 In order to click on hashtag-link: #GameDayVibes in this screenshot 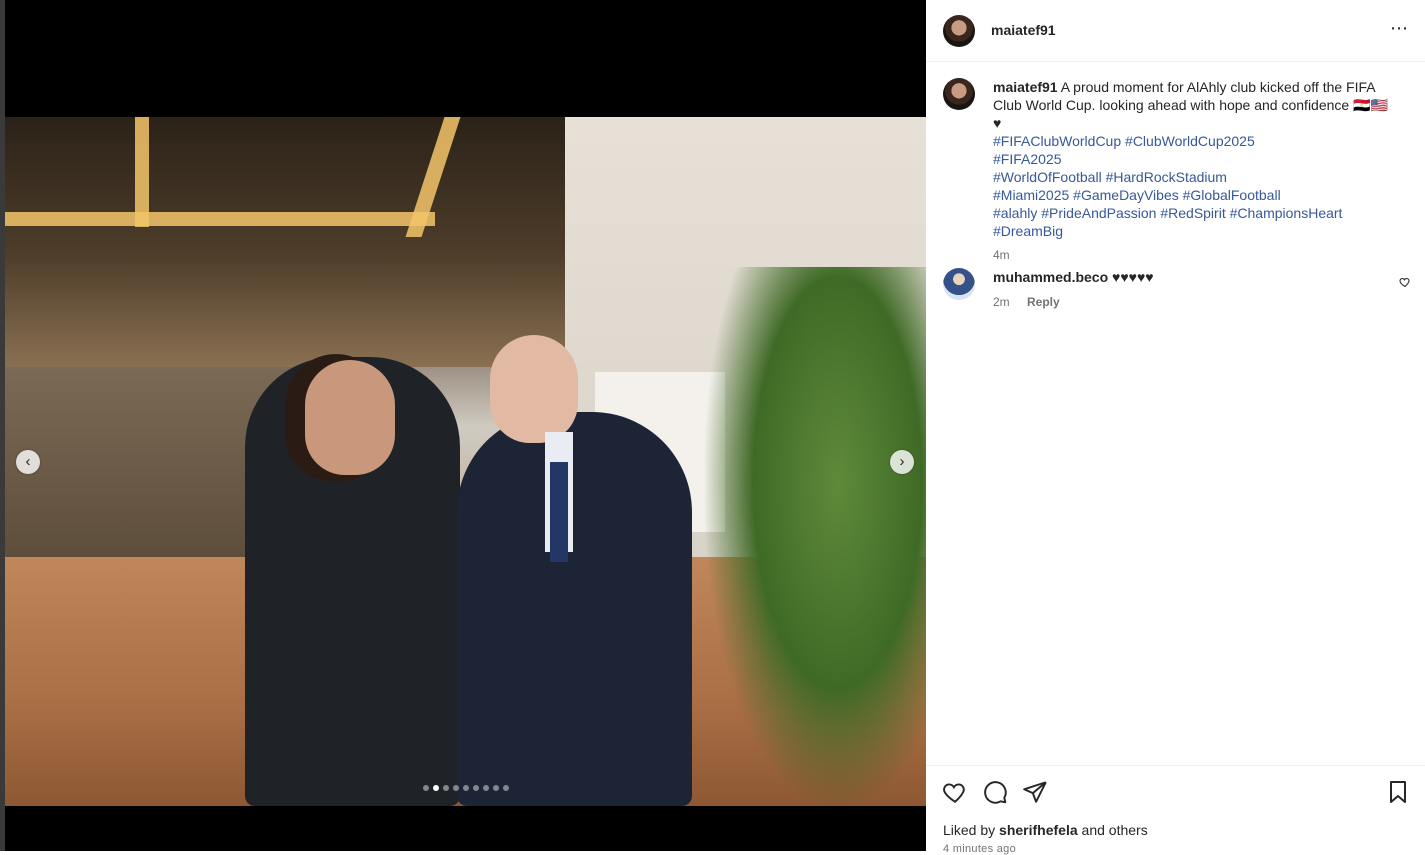, I will do `click(1126, 195)`.